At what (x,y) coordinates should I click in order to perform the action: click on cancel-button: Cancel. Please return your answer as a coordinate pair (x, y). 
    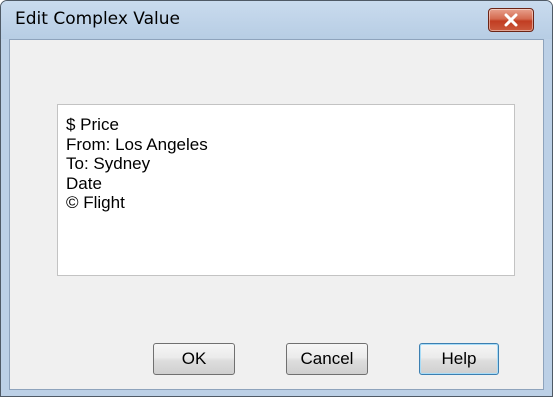
    Looking at the image, I should click on (327, 359).